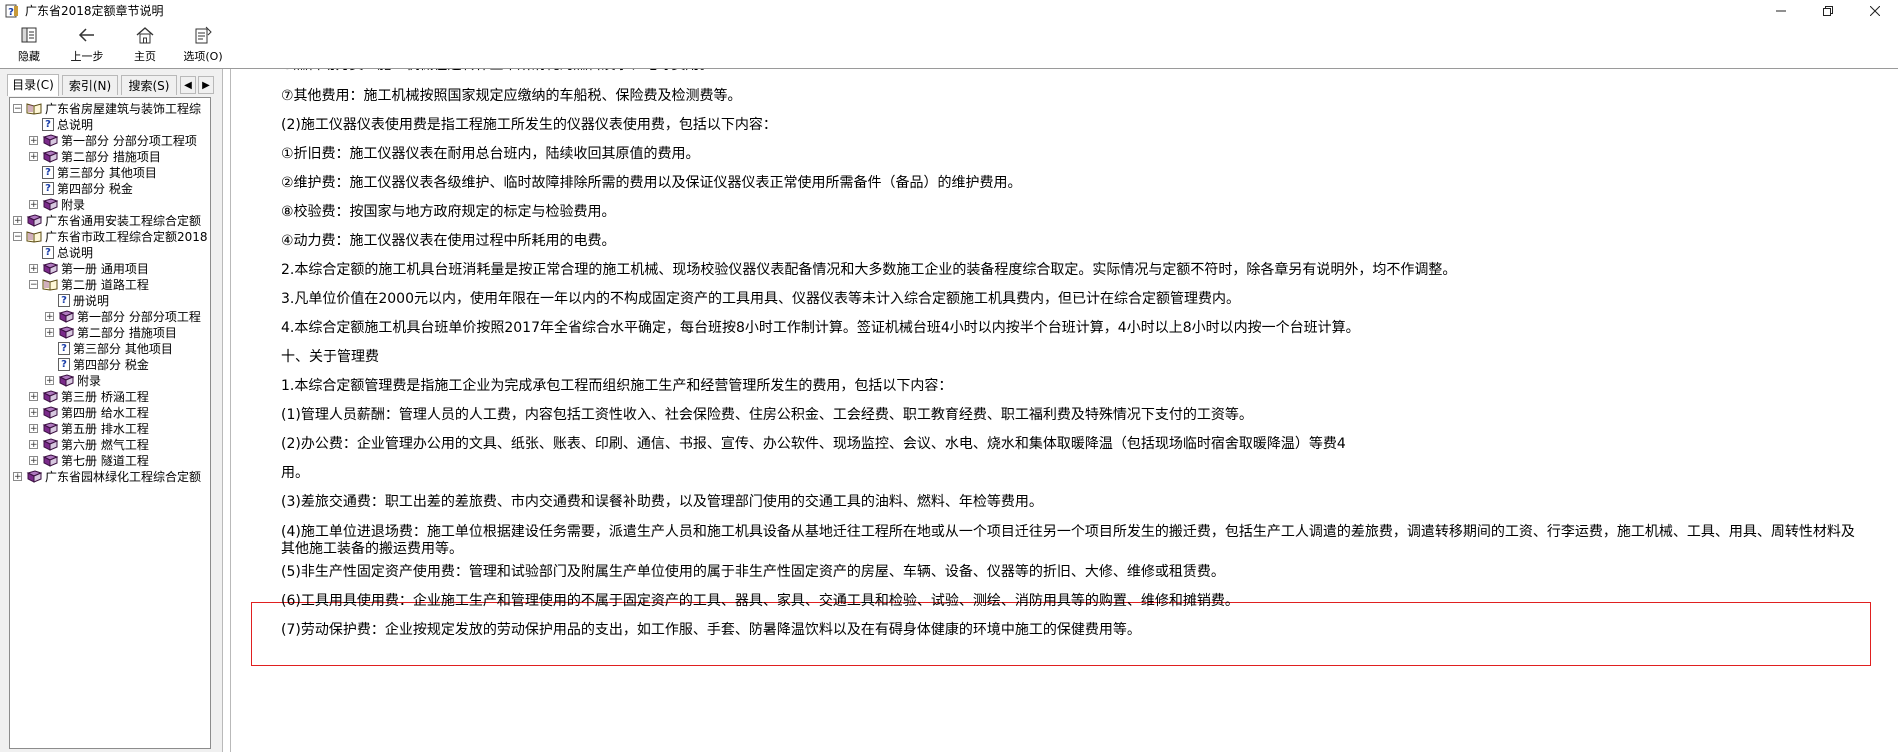 The image size is (1898, 752). I want to click on window-controls, so click(1827, 10).